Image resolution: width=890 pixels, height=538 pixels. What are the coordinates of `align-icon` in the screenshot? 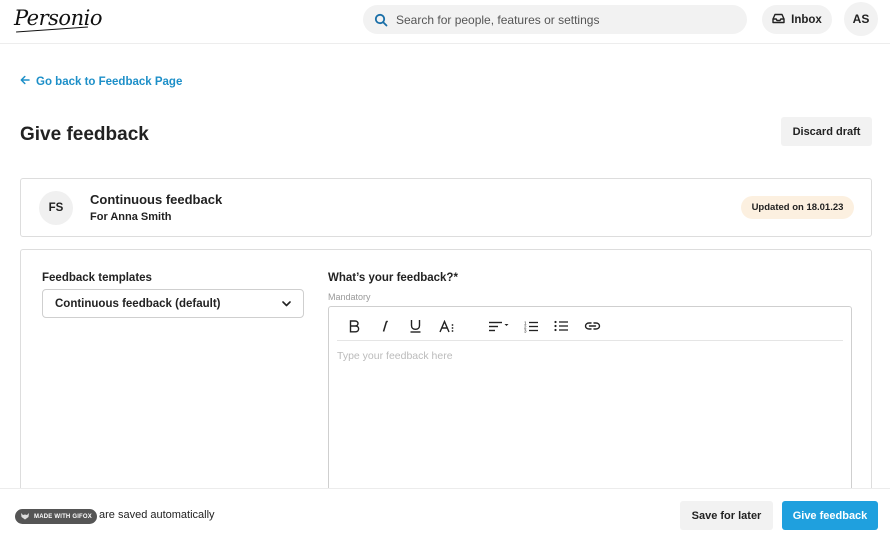 It's located at (499, 326).